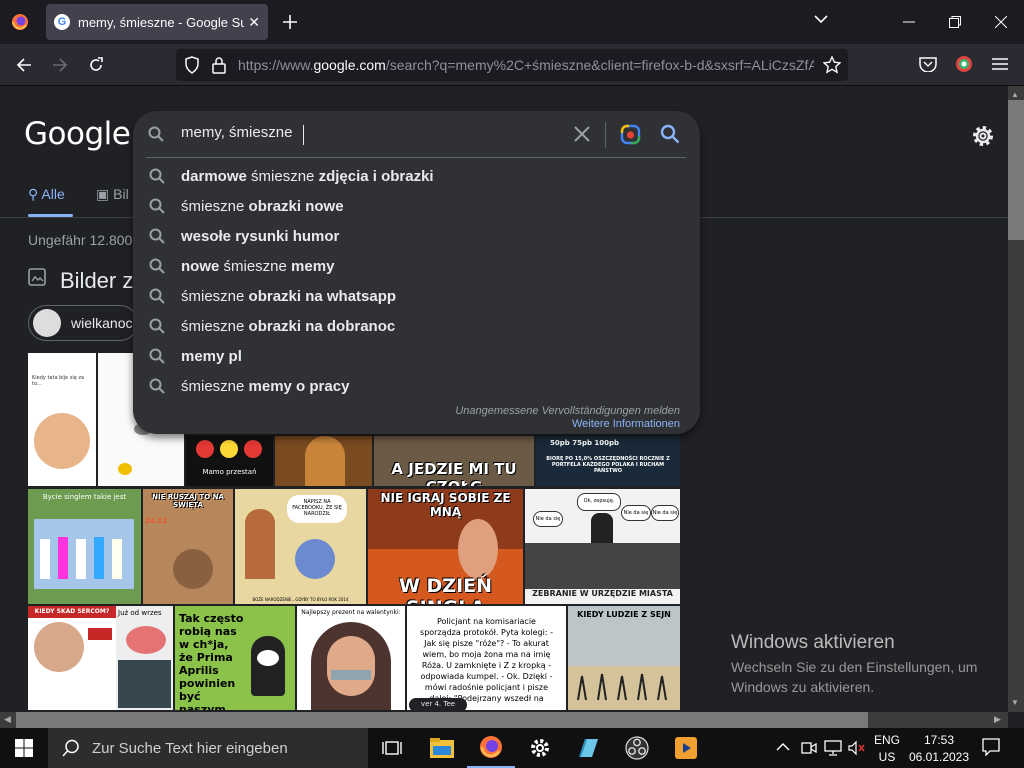 This screenshot has width=1024, height=768. I want to click on firefox-menu-icon, so click(20, 22).